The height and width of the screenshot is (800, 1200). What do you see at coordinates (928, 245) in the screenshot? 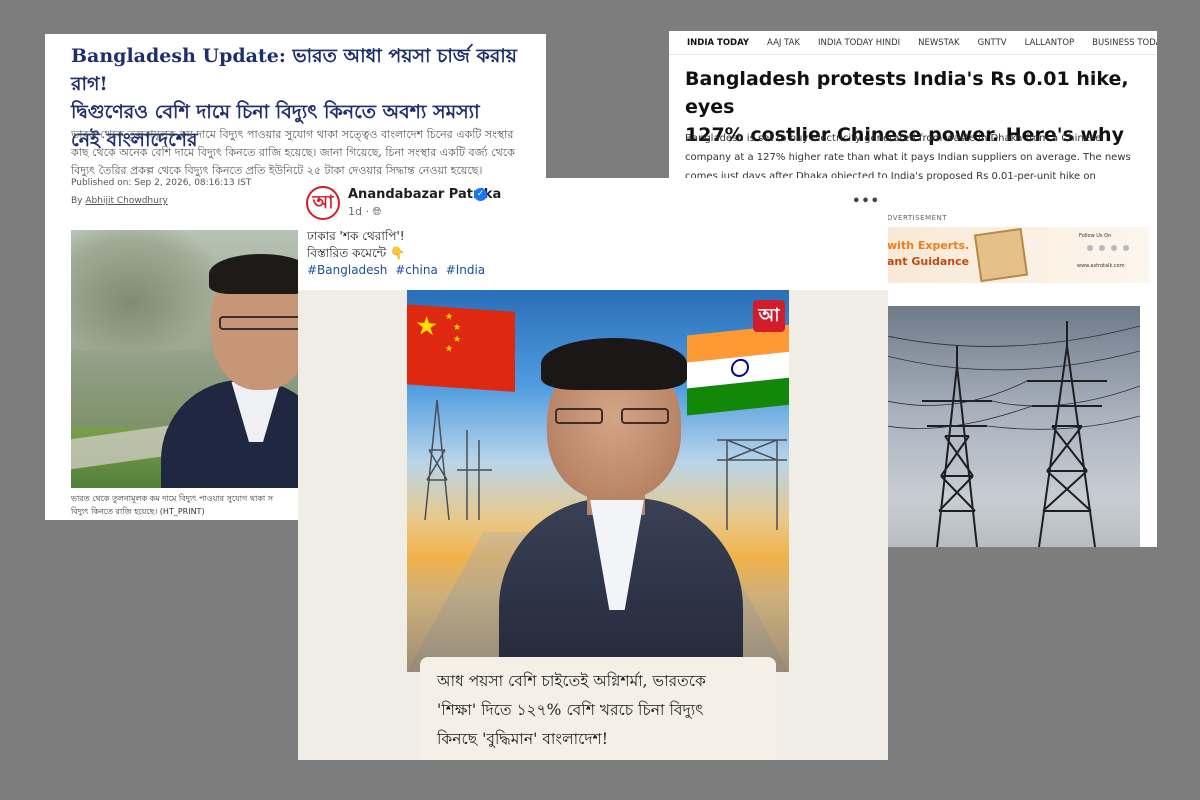
I see `ad-text: with Experts.` at bounding box center [928, 245].